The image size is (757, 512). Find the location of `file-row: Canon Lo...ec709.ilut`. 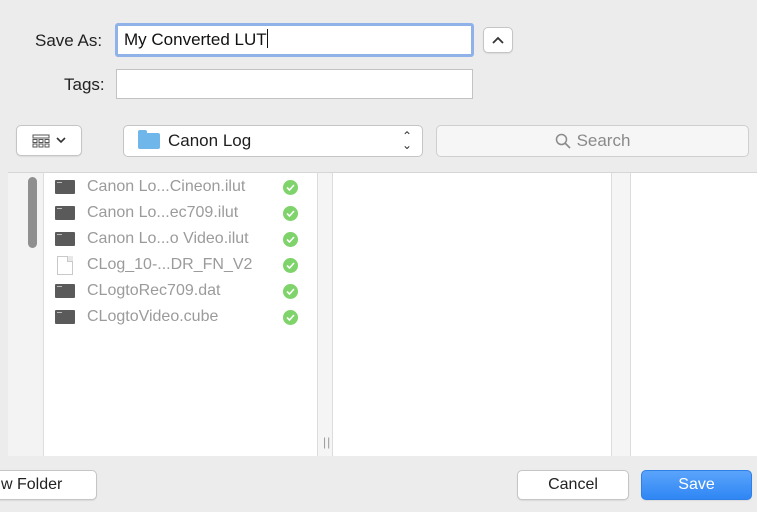

file-row: Canon Lo...ec709.ilut is located at coordinates (185, 213).